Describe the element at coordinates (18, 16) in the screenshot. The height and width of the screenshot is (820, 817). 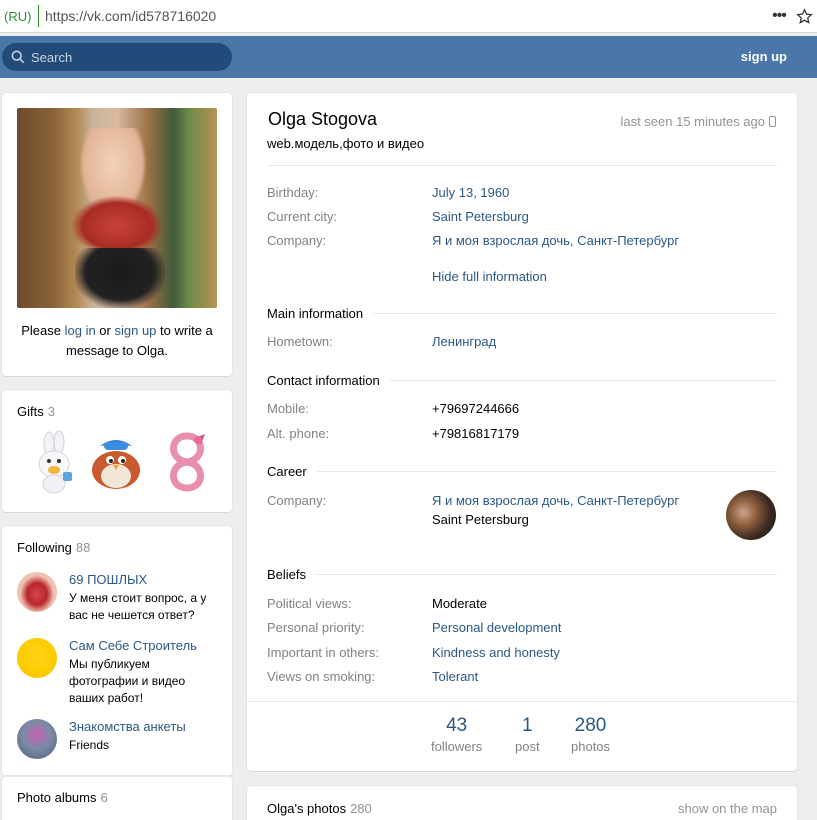
I see `address-lang-indicator: (RU)` at that location.